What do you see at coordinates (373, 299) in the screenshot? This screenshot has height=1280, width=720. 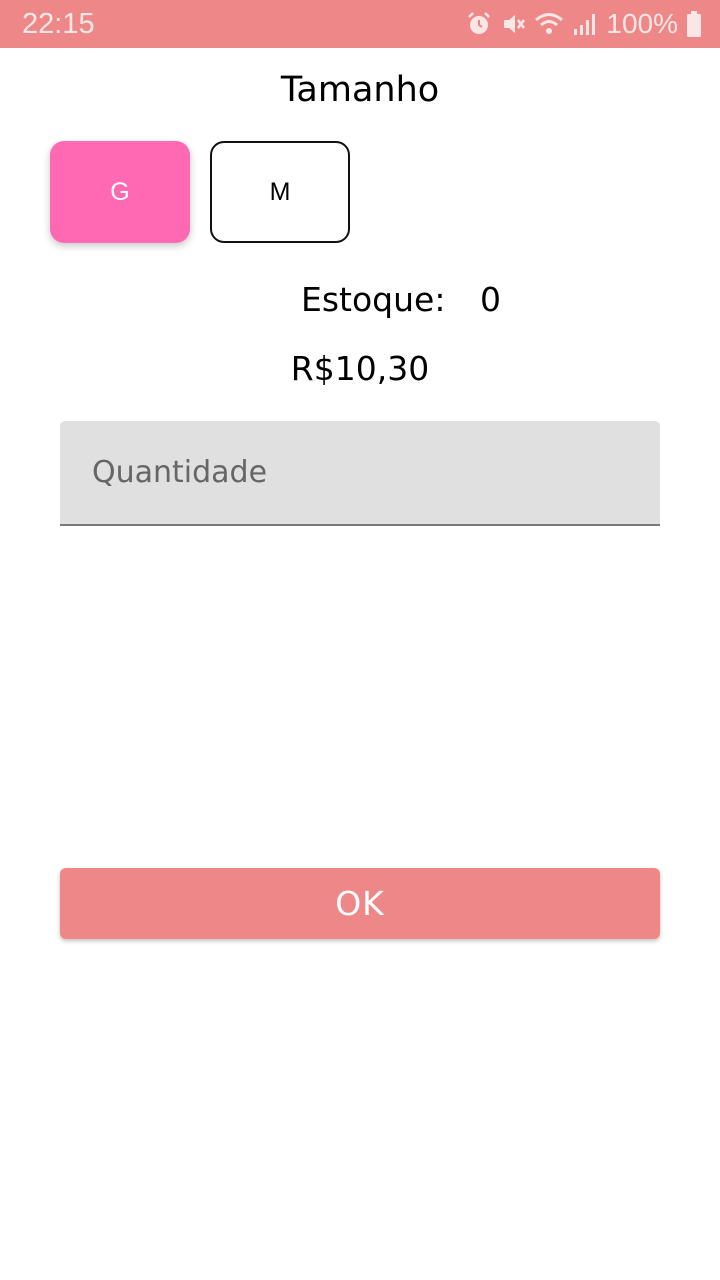 I see `stock-label: Estoque:` at bounding box center [373, 299].